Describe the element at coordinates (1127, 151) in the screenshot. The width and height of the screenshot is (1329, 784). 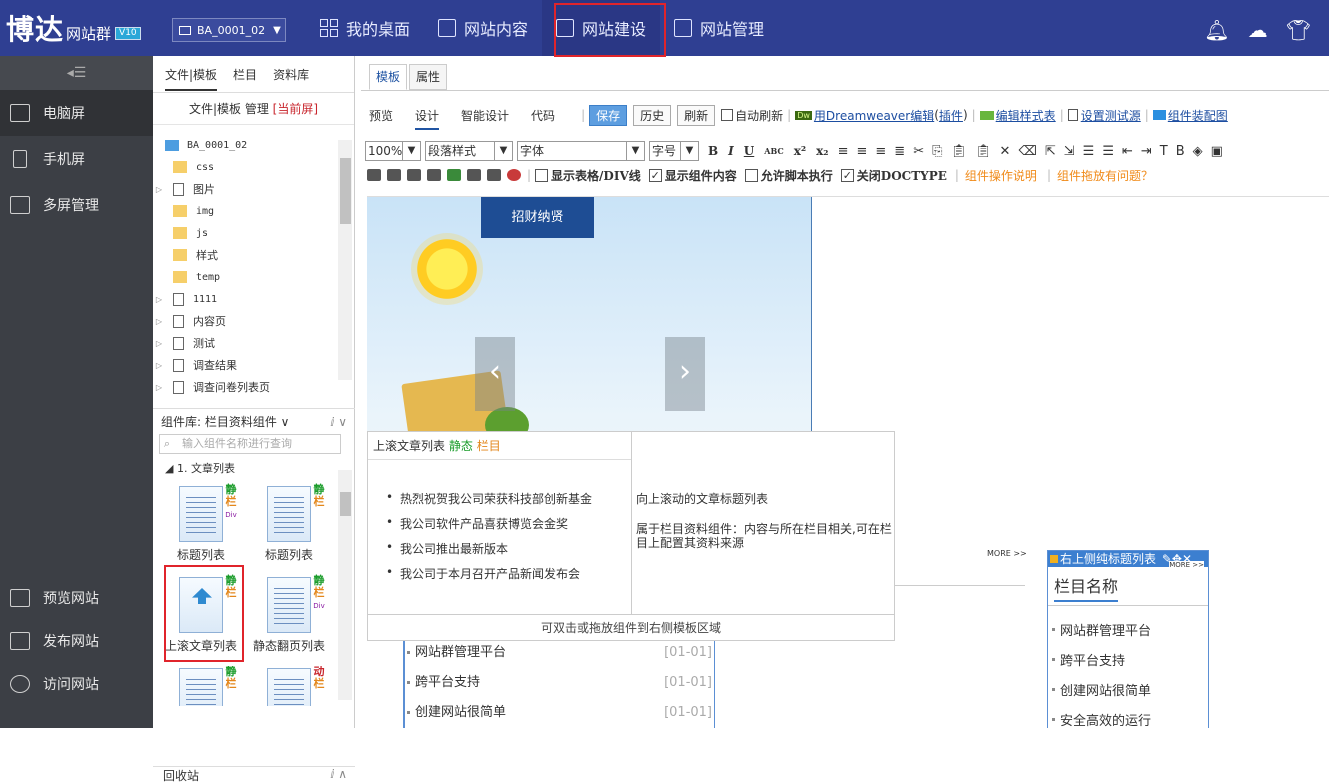
I see `outdent-icon: ⇤` at that location.